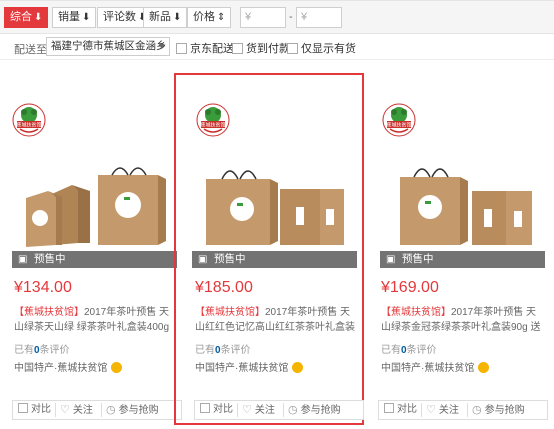 The image size is (554, 429). Describe the element at coordinates (205, 48) in the screenshot. I see `jd-delivery-checkbox: 京东配送` at that location.